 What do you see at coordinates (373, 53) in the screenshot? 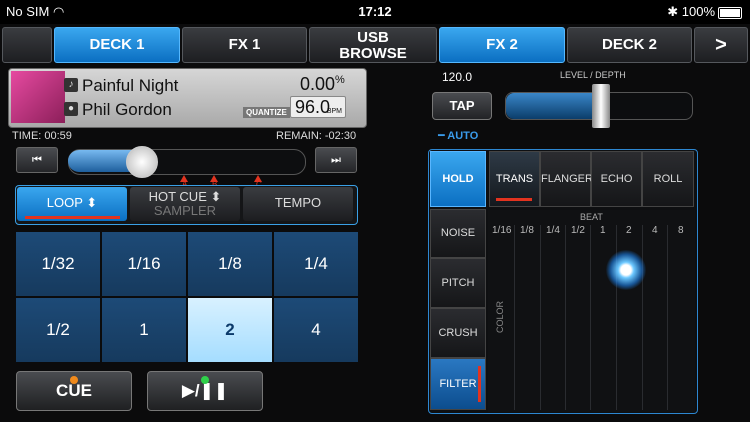
I see `tab-browse-label: BROWSE` at bounding box center [373, 53].